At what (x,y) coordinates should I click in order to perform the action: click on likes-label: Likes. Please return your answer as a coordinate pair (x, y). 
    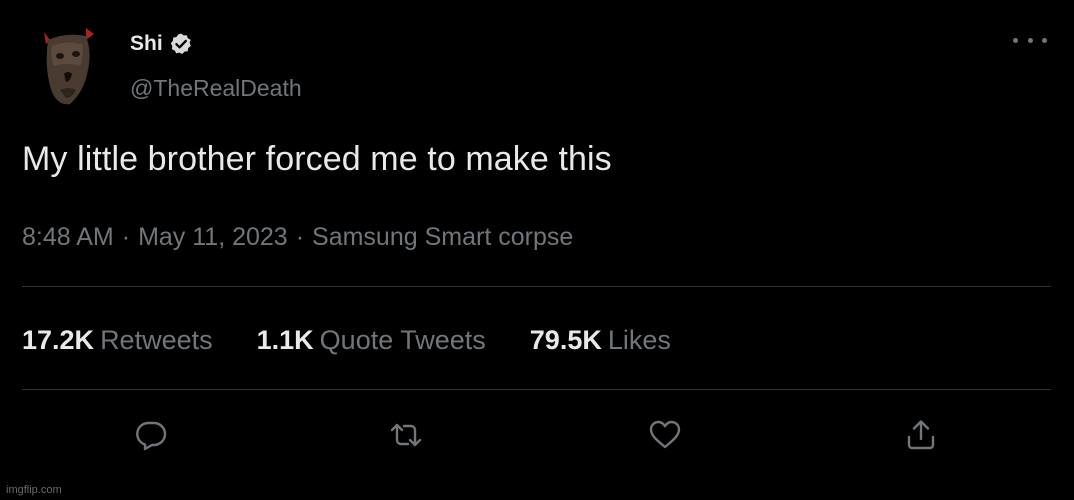
    Looking at the image, I should click on (639, 340).